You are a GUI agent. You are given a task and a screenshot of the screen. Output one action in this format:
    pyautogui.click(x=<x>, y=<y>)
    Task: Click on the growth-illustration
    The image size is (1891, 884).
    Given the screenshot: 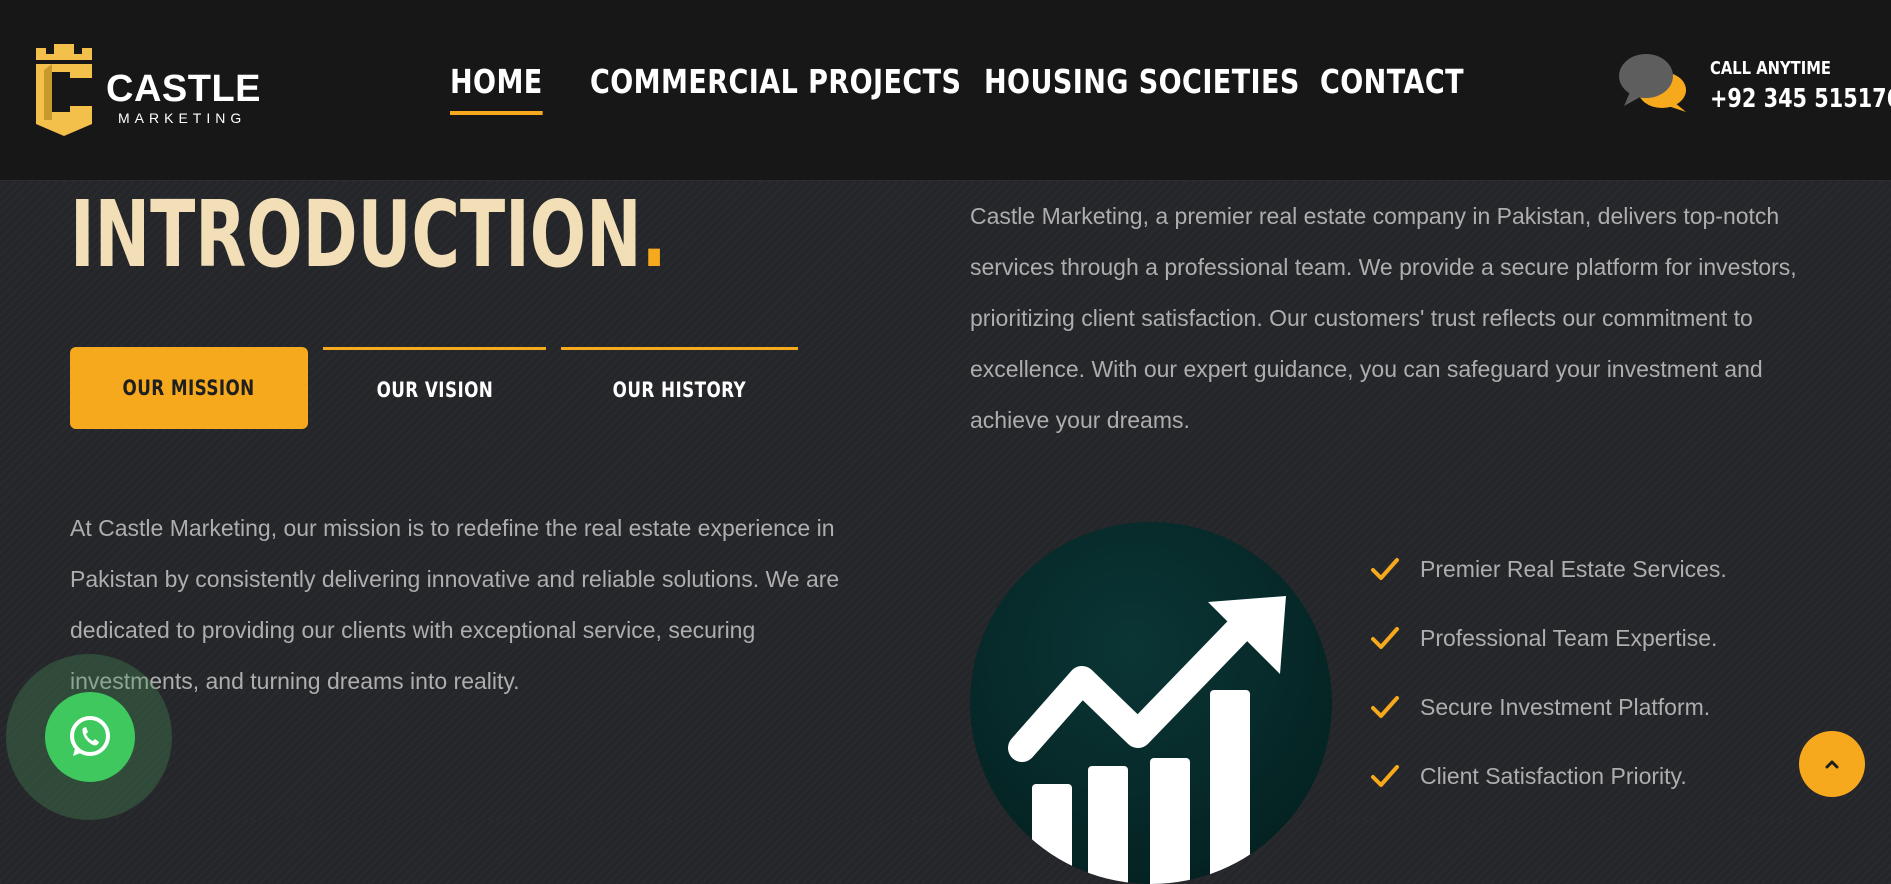 What is the action you would take?
    pyautogui.click(x=1151, y=703)
    